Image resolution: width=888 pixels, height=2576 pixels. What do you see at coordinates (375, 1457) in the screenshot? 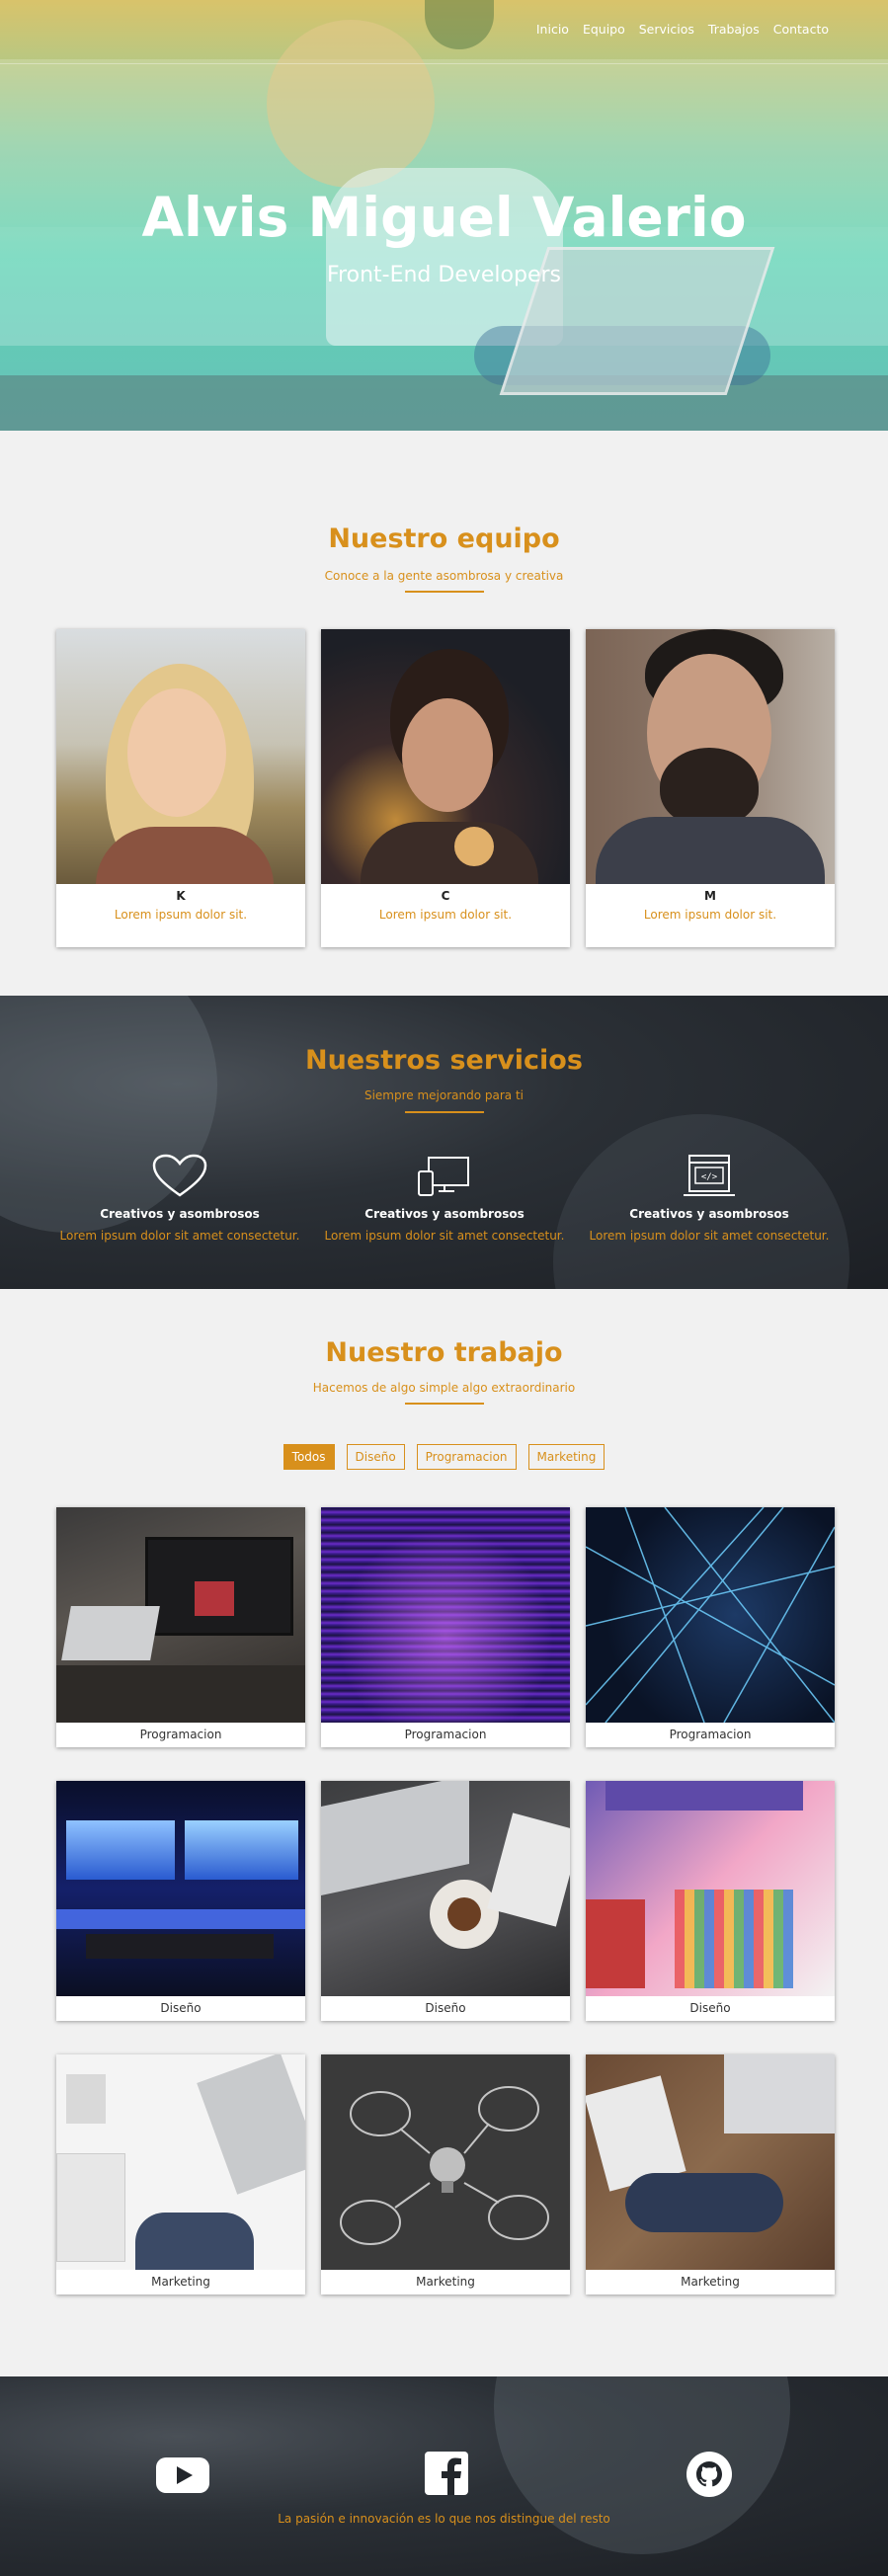
I see `filter-diseno-button: Diseño` at bounding box center [375, 1457].